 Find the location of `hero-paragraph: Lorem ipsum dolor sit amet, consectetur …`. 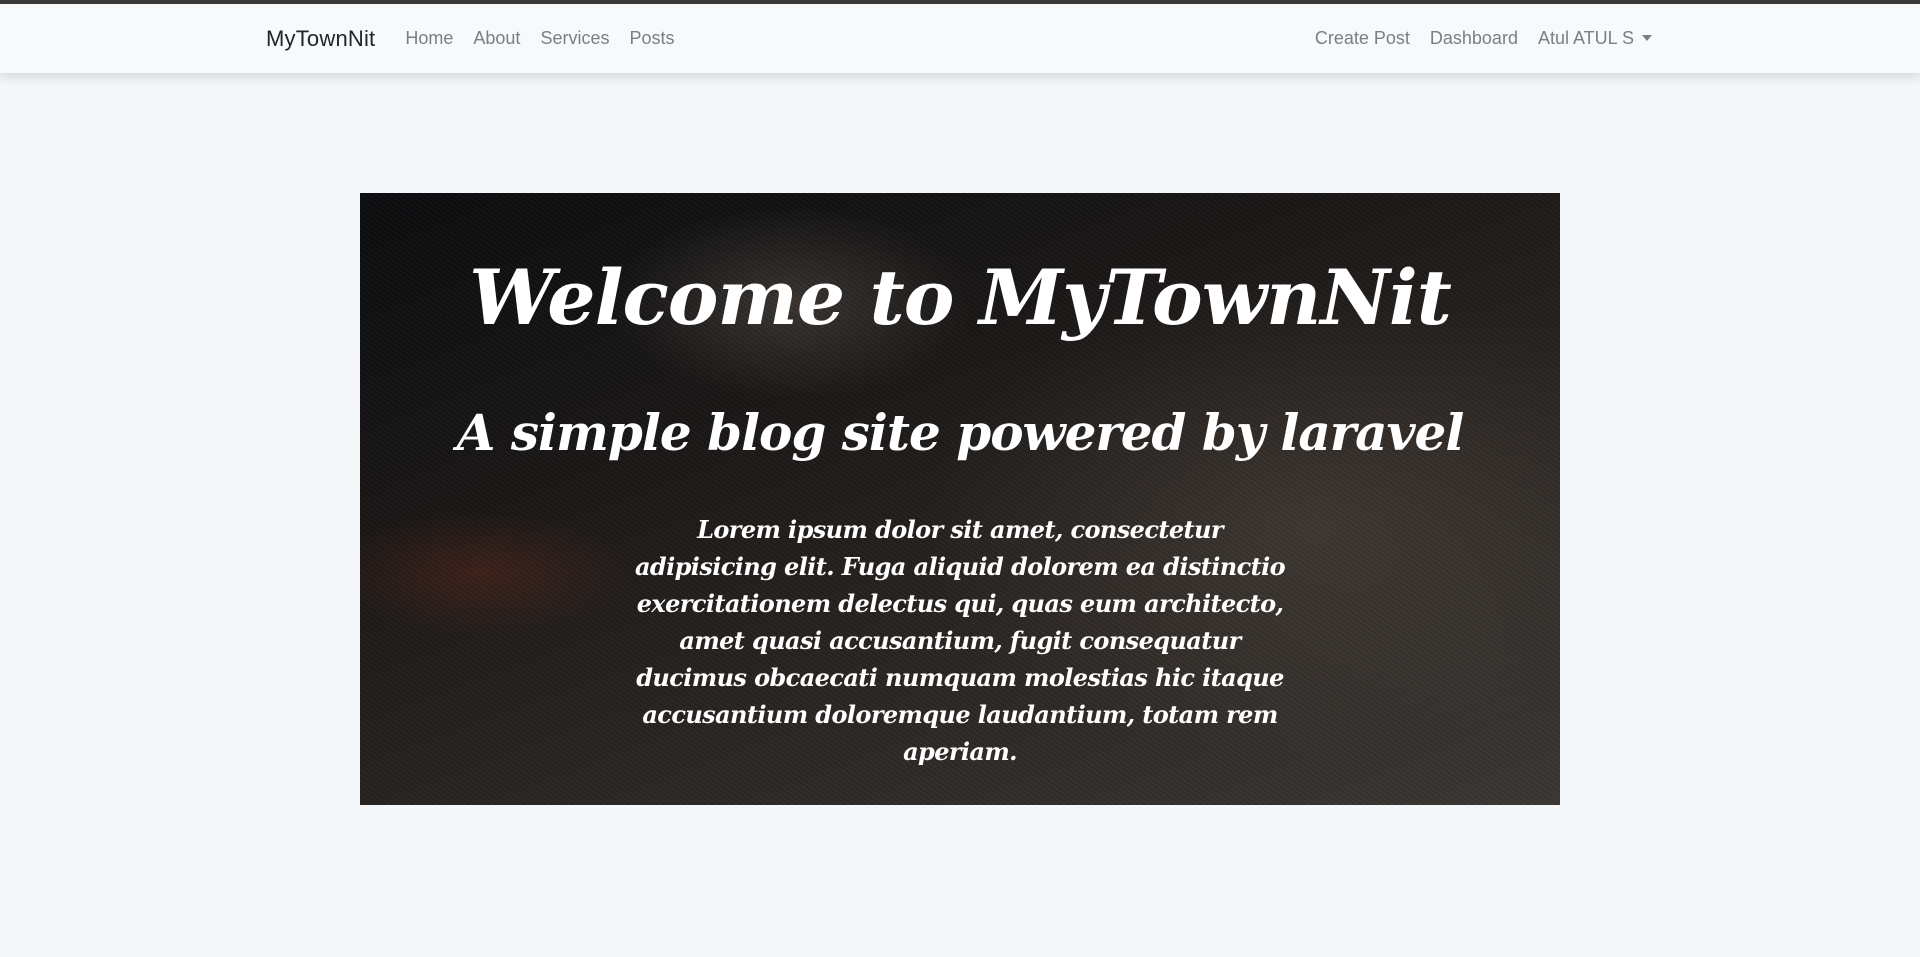

hero-paragraph: Lorem ipsum dolor sit amet, consectetur … is located at coordinates (960, 640).